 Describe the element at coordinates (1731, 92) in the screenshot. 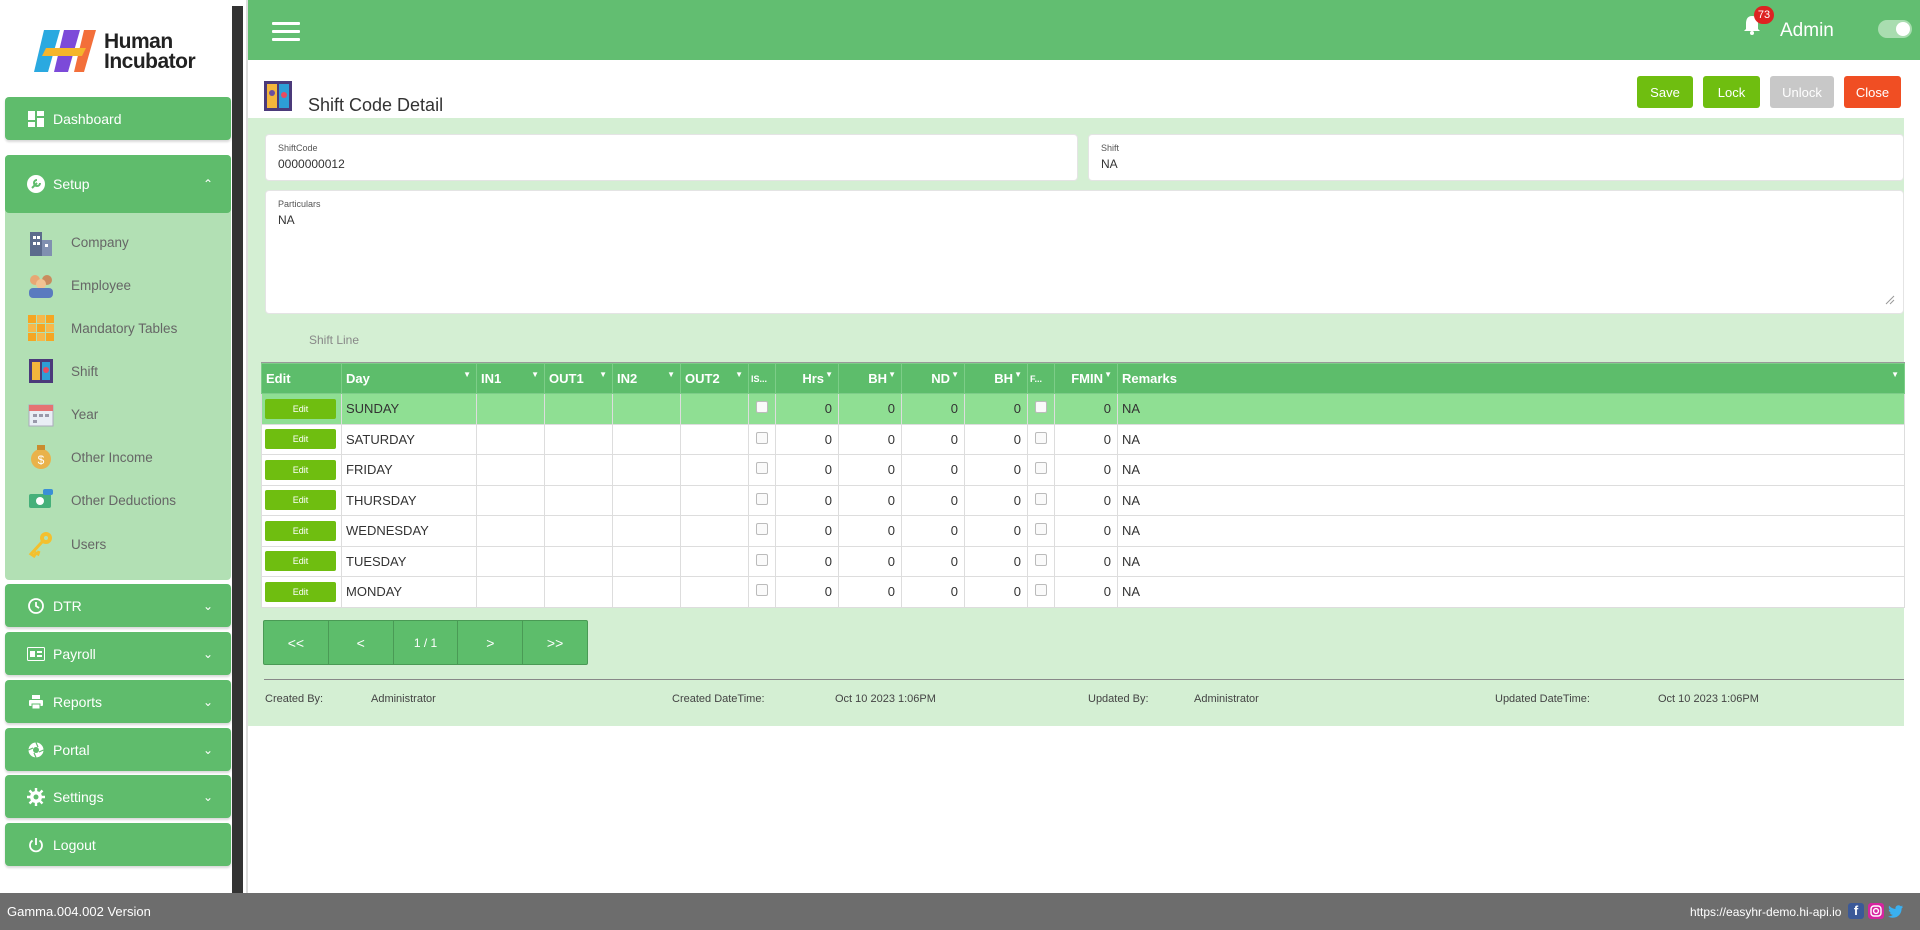

I see `lock-button: Lock` at that location.